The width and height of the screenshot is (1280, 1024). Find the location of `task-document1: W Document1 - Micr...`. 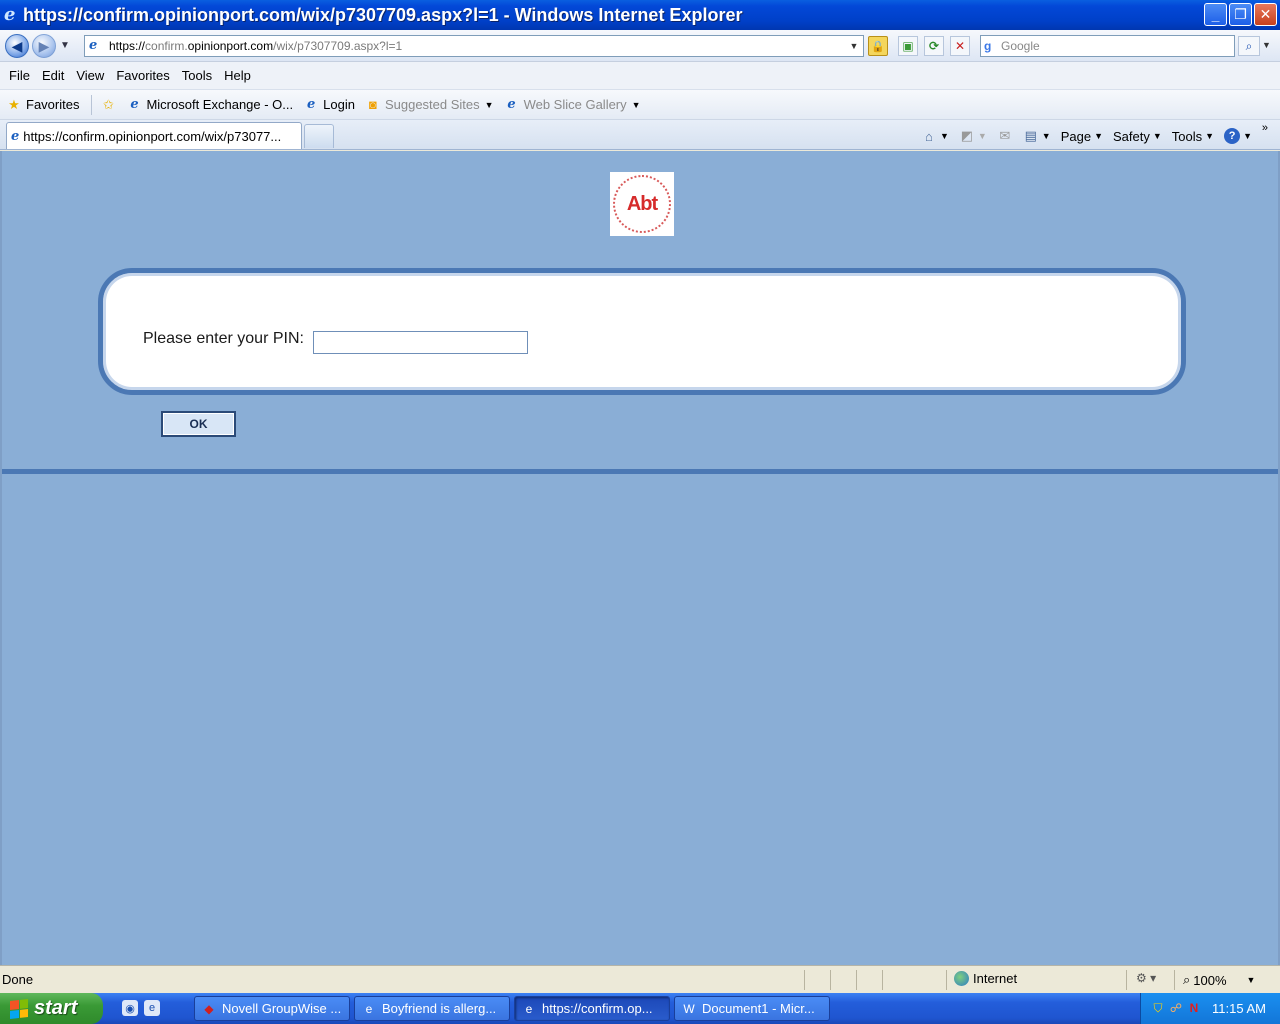

task-document1: W Document1 - Micr... is located at coordinates (752, 1008).